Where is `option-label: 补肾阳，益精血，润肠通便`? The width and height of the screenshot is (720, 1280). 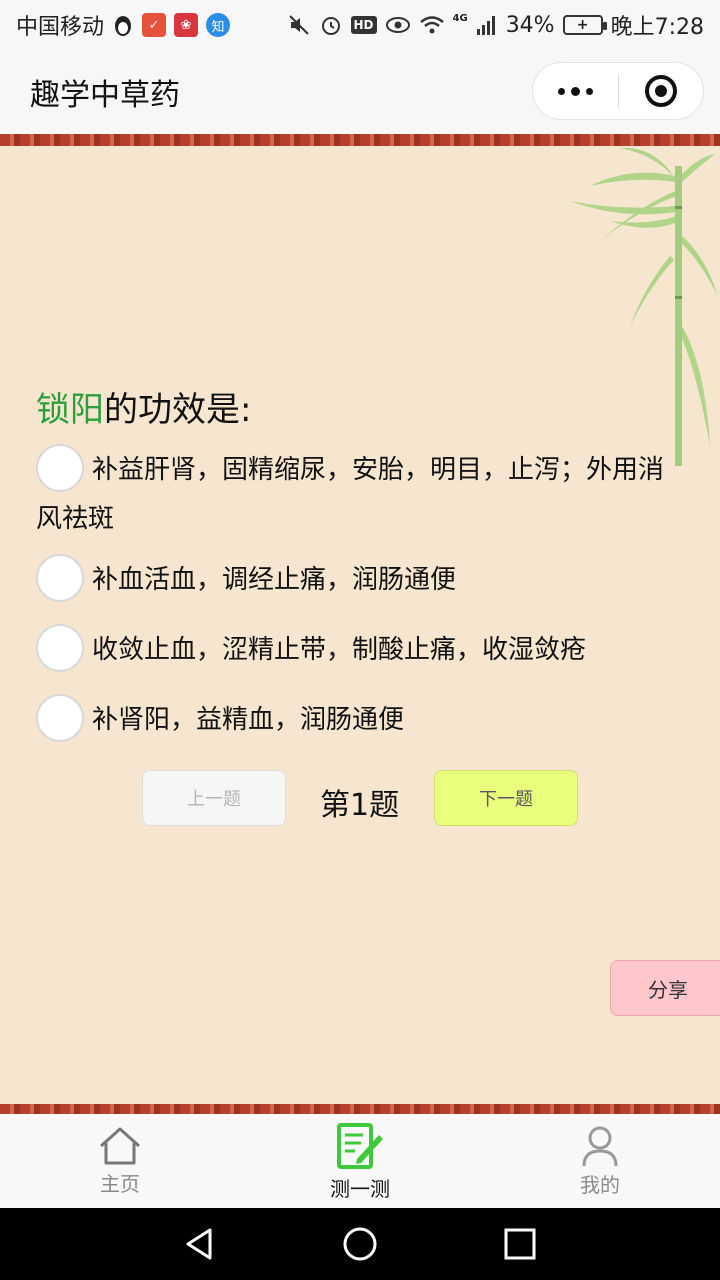 option-label: 补肾阳，益精血，润肠通便 is located at coordinates (248, 720).